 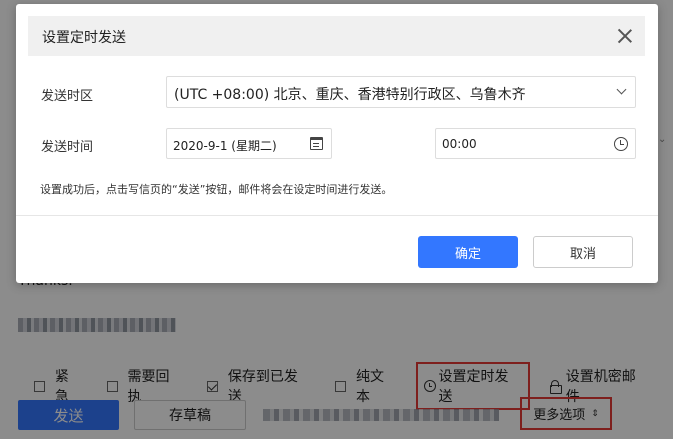 What do you see at coordinates (459, 144) in the screenshot?
I see `time-value: 00:00` at bounding box center [459, 144].